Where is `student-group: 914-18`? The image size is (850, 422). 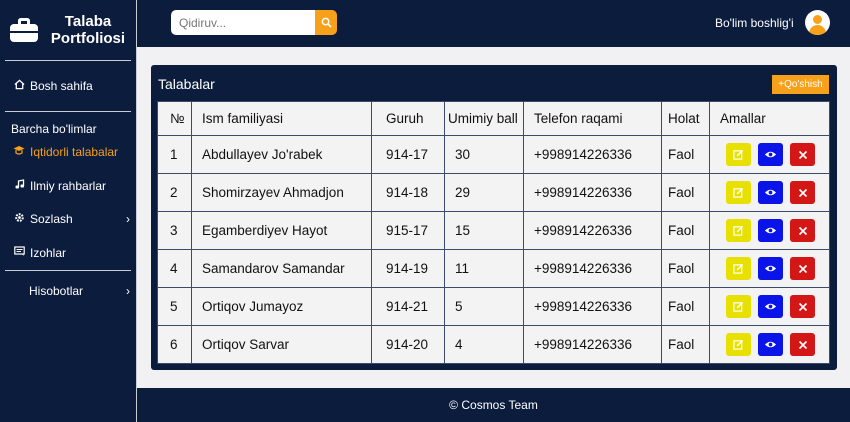
student-group: 914-18 is located at coordinates (408, 192).